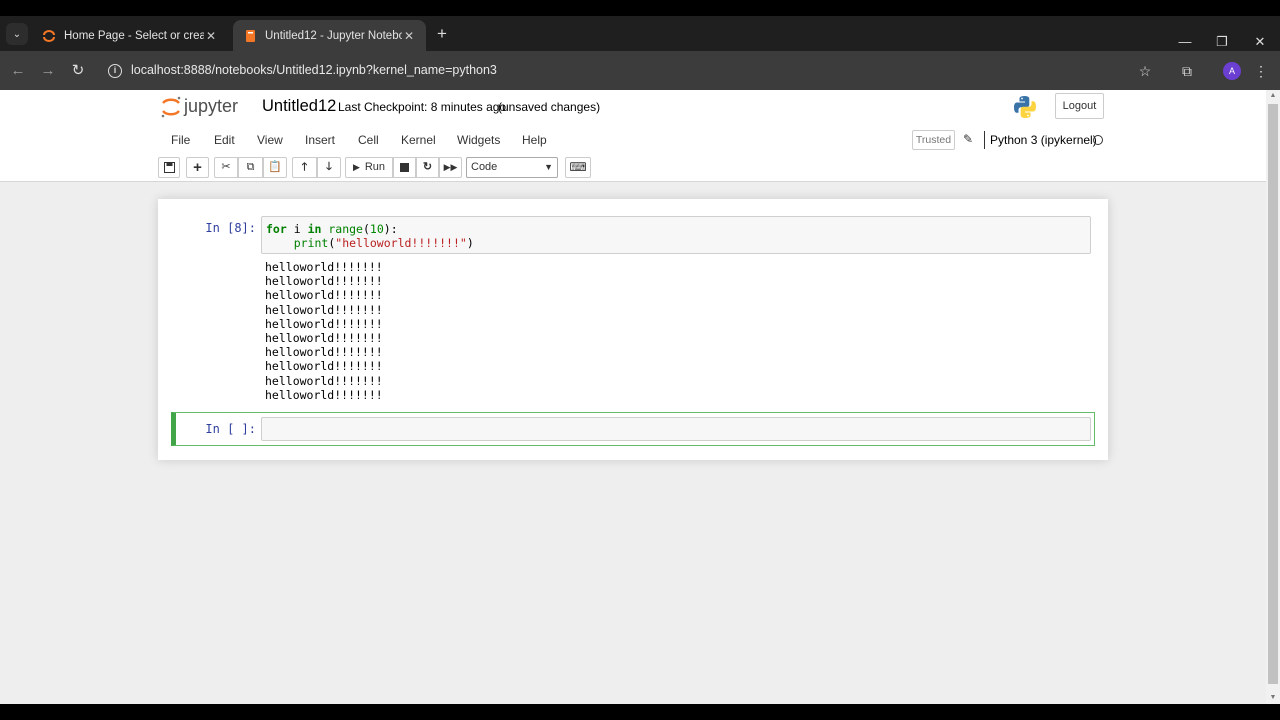  I want to click on jupyter-wordmark: jupyter, so click(210, 106).